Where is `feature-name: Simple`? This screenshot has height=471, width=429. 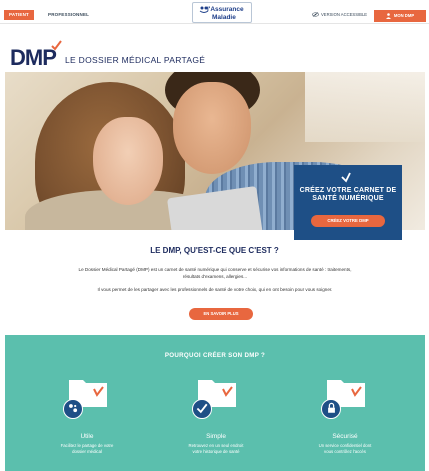 feature-name: Simple is located at coordinates (216, 436).